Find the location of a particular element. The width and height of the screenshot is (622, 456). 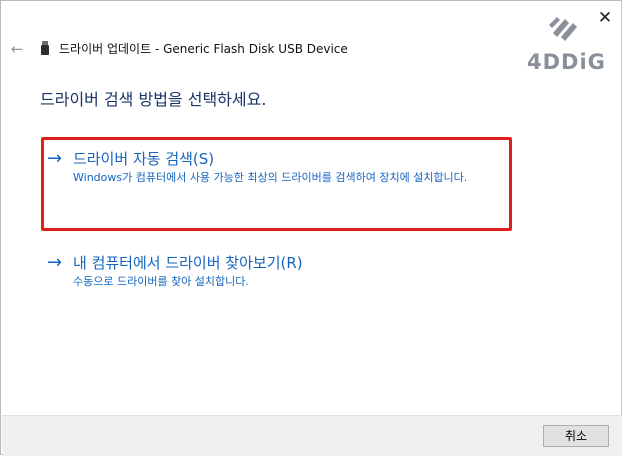

arrow-left-icon: ← is located at coordinates (17, 49).